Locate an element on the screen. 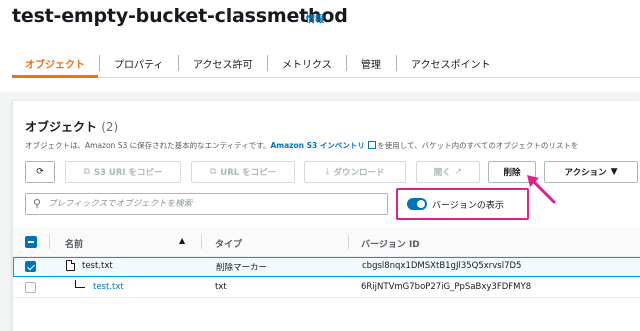 Image resolution: width=640 pixels, height=331 pixels. object-name: test.txt is located at coordinates (97, 266).